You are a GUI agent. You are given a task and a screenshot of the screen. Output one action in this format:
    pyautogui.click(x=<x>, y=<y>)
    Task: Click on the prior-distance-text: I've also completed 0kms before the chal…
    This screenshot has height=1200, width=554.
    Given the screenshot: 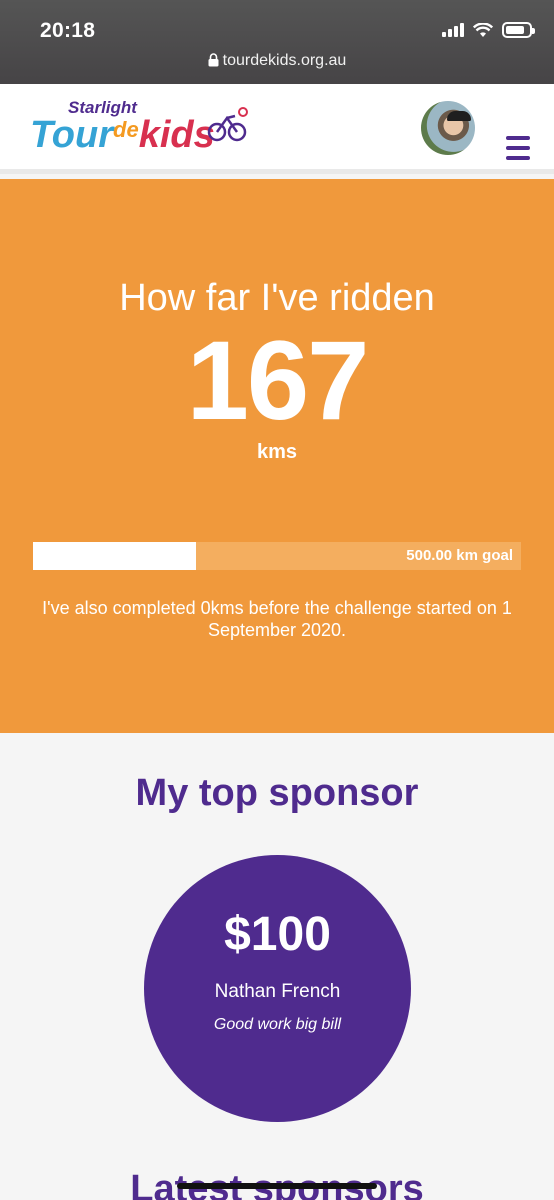 What is the action you would take?
    pyautogui.click(x=277, y=619)
    